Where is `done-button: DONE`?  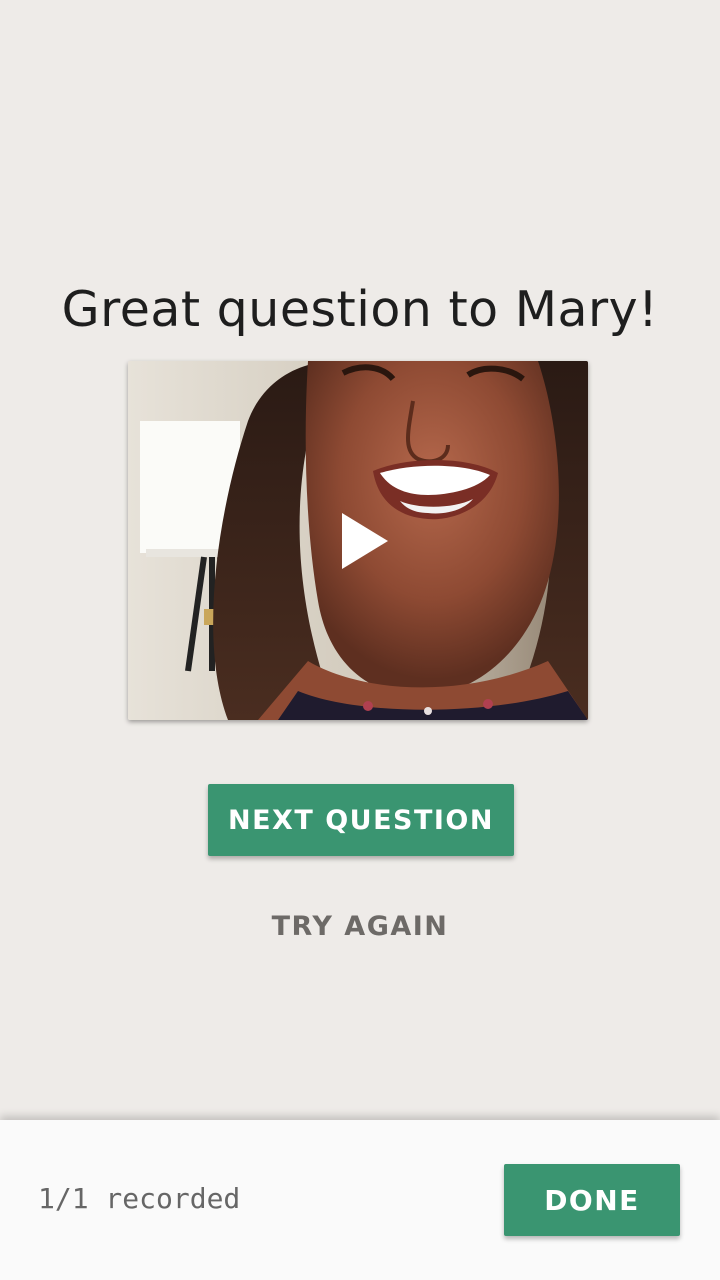
done-button: DONE is located at coordinates (592, 1200).